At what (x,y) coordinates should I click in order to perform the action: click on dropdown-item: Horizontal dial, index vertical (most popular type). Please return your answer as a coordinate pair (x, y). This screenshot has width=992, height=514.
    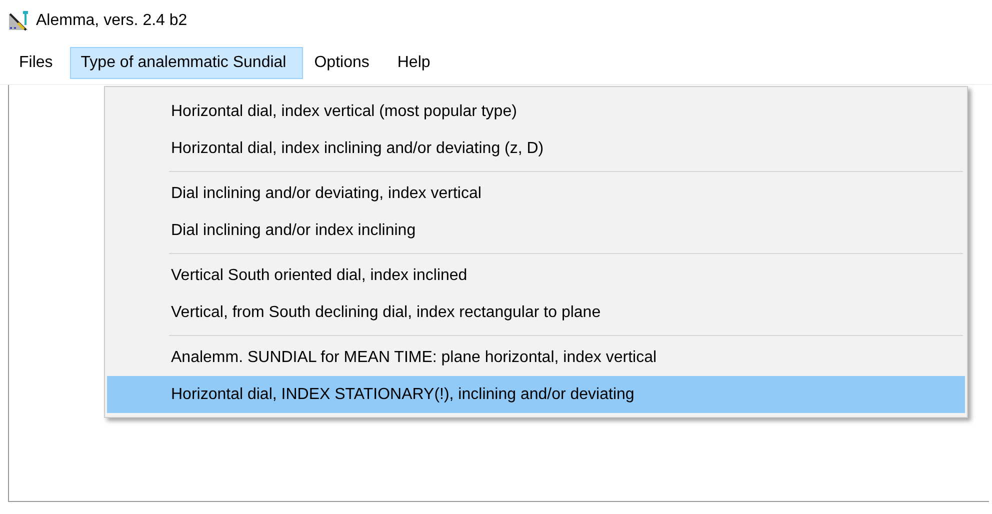
    Looking at the image, I should click on (536, 111).